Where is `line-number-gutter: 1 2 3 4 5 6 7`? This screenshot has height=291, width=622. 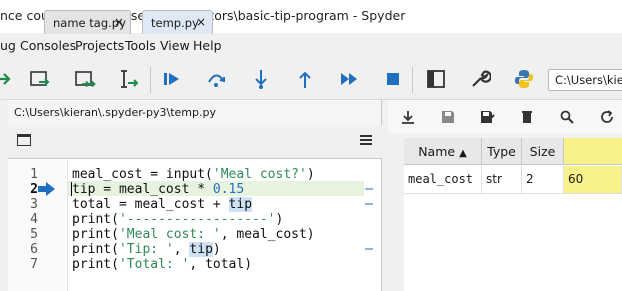 line-number-gutter: 1 2 3 4 5 6 7 is located at coordinates (38, 225).